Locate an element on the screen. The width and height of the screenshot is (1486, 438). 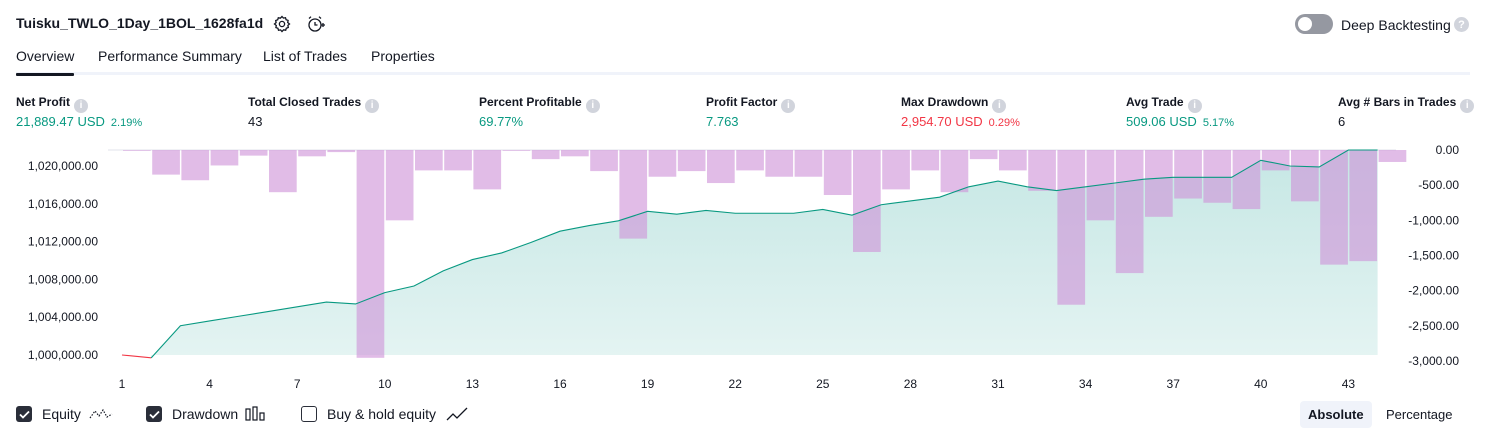
metric-label: Avg Trade i is located at coordinates (1164, 104).